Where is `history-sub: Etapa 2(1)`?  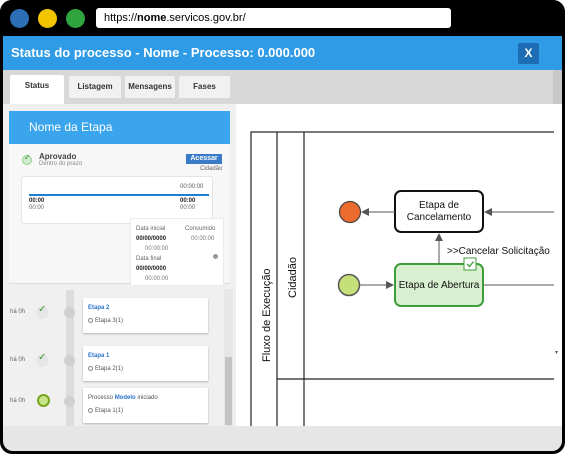 history-sub: Etapa 2(1) is located at coordinates (105, 369).